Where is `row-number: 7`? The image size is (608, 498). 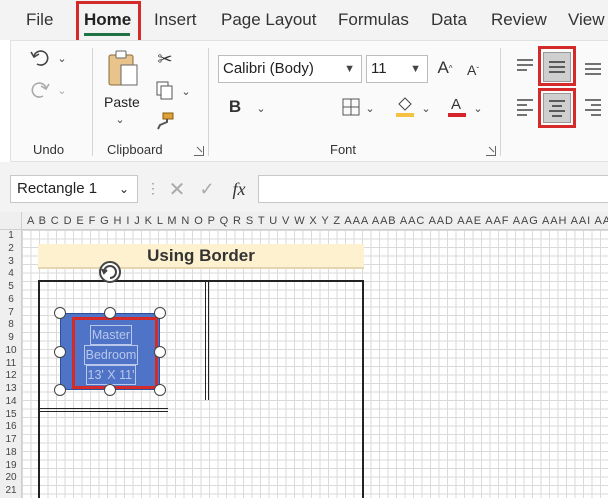 row-number: 7 is located at coordinates (11, 312).